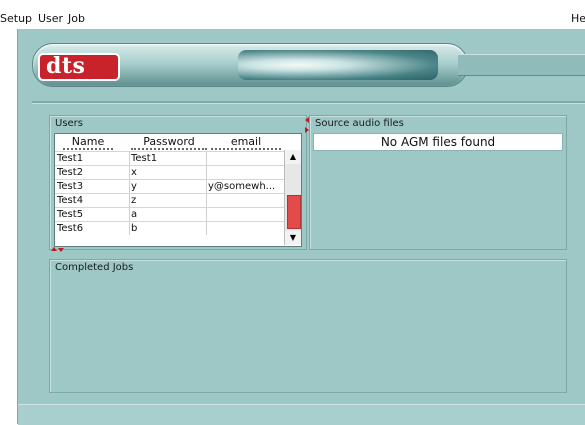  I want to click on completed-jobs-title: Completed Jobs, so click(94, 267).